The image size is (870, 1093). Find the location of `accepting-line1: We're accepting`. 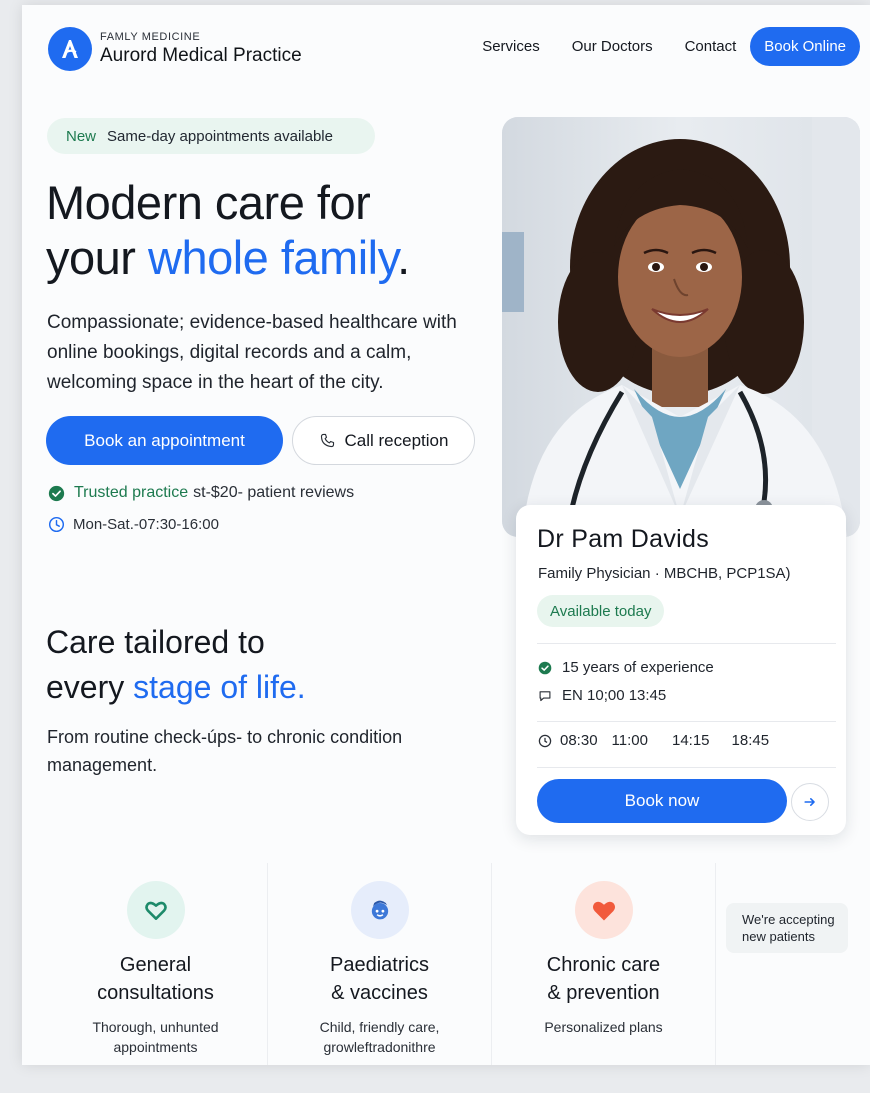

accepting-line1: We're accepting is located at coordinates (788, 919).